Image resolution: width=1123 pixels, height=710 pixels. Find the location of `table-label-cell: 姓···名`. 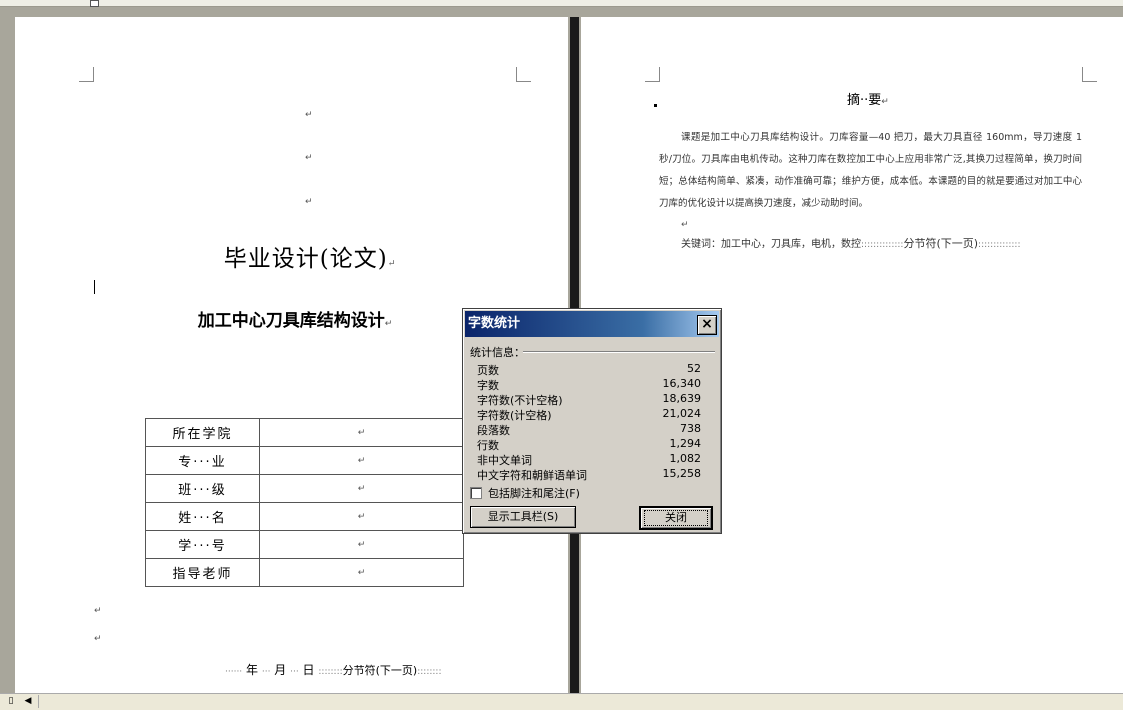

table-label-cell: 姓···名 is located at coordinates (202, 516).